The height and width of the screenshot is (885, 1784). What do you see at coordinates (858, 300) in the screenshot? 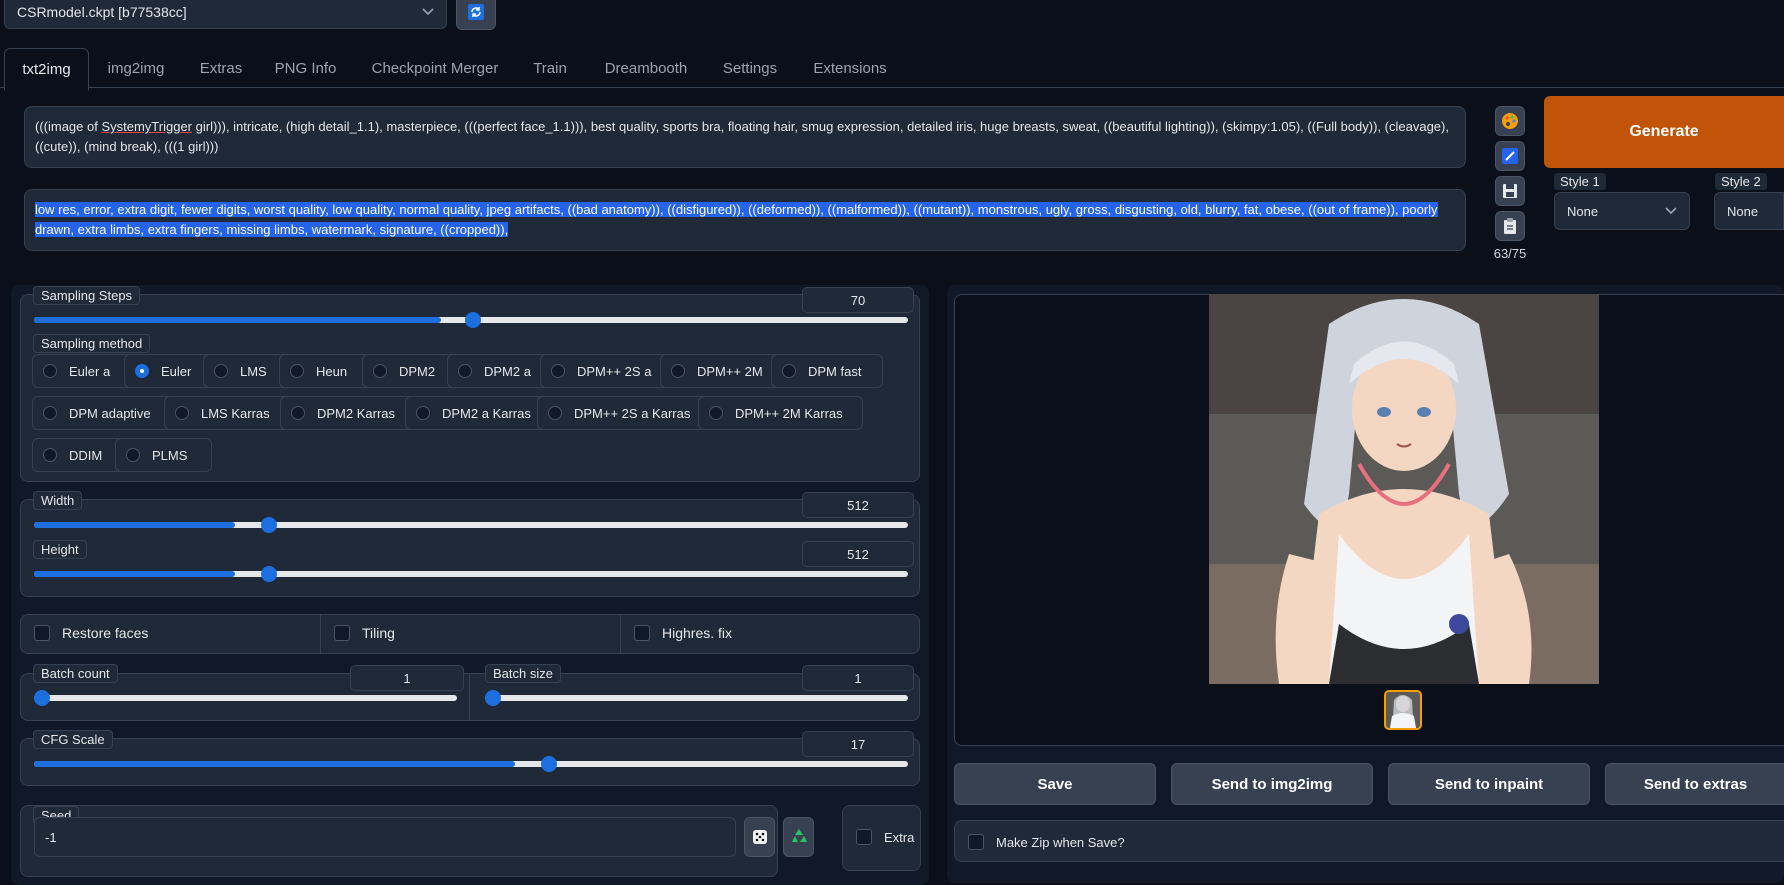
I see `sampling-steps-input: 70` at bounding box center [858, 300].